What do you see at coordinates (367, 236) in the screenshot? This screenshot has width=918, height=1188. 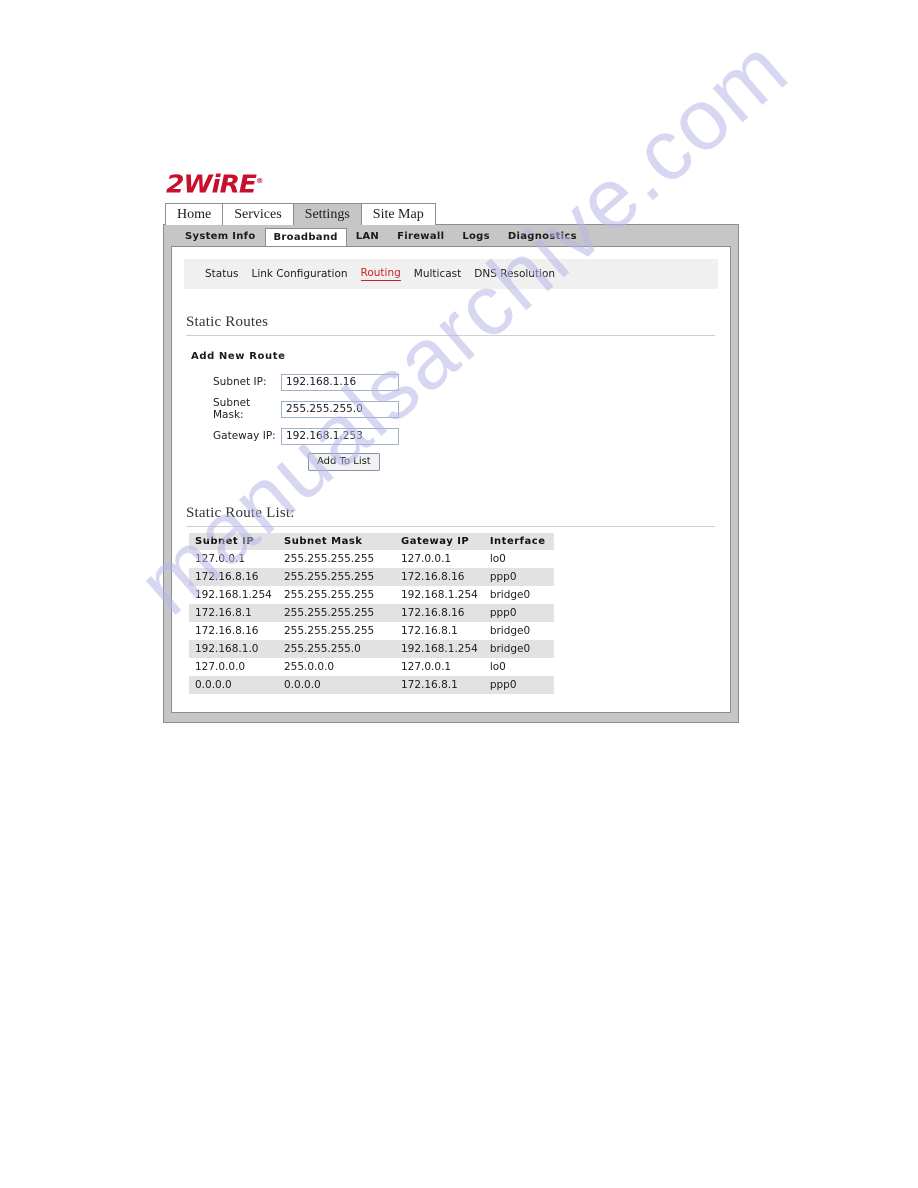 I see `subtab-lan: LAN` at bounding box center [367, 236].